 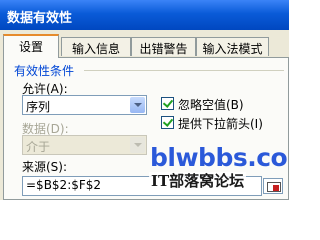 What do you see at coordinates (167, 103) in the screenshot?
I see `ignore-blank-checkbox` at bounding box center [167, 103].